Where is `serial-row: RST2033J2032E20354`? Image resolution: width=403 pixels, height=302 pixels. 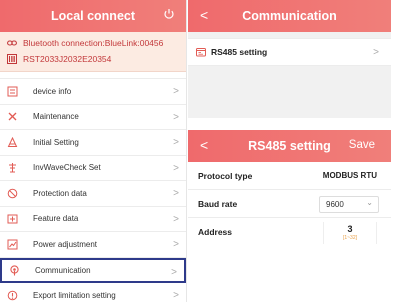 serial-row: RST2033J2032E20354 is located at coordinates (93, 59).